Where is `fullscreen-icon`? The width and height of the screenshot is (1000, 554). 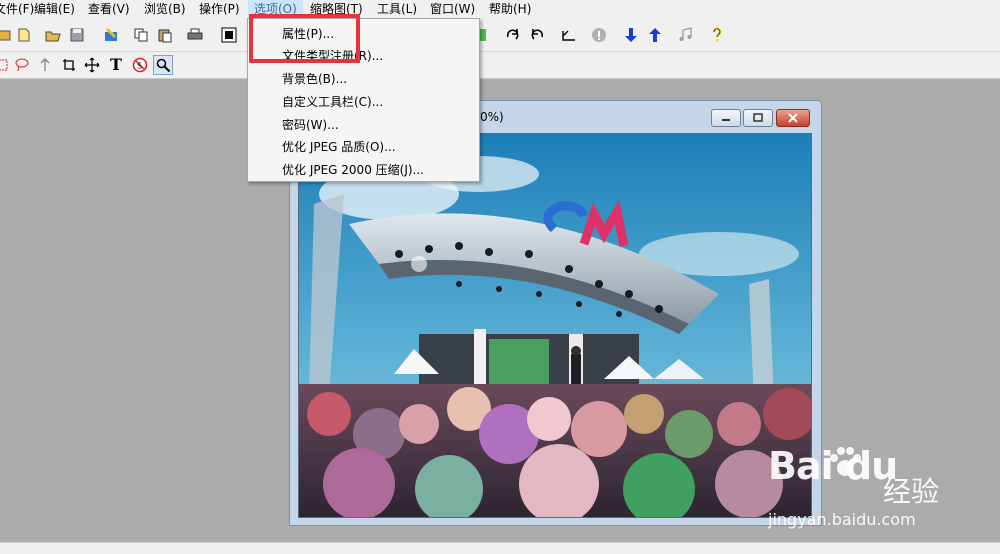
fullscreen-icon is located at coordinates (229, 35).